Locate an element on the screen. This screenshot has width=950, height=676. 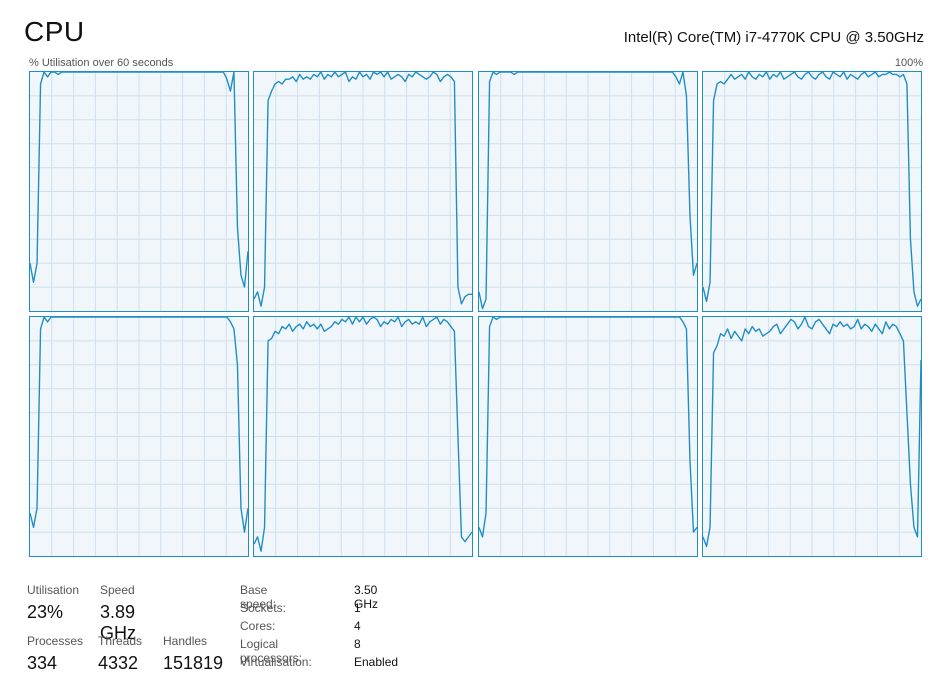
cores-label: Cores: is located at coordinates (258, 626).